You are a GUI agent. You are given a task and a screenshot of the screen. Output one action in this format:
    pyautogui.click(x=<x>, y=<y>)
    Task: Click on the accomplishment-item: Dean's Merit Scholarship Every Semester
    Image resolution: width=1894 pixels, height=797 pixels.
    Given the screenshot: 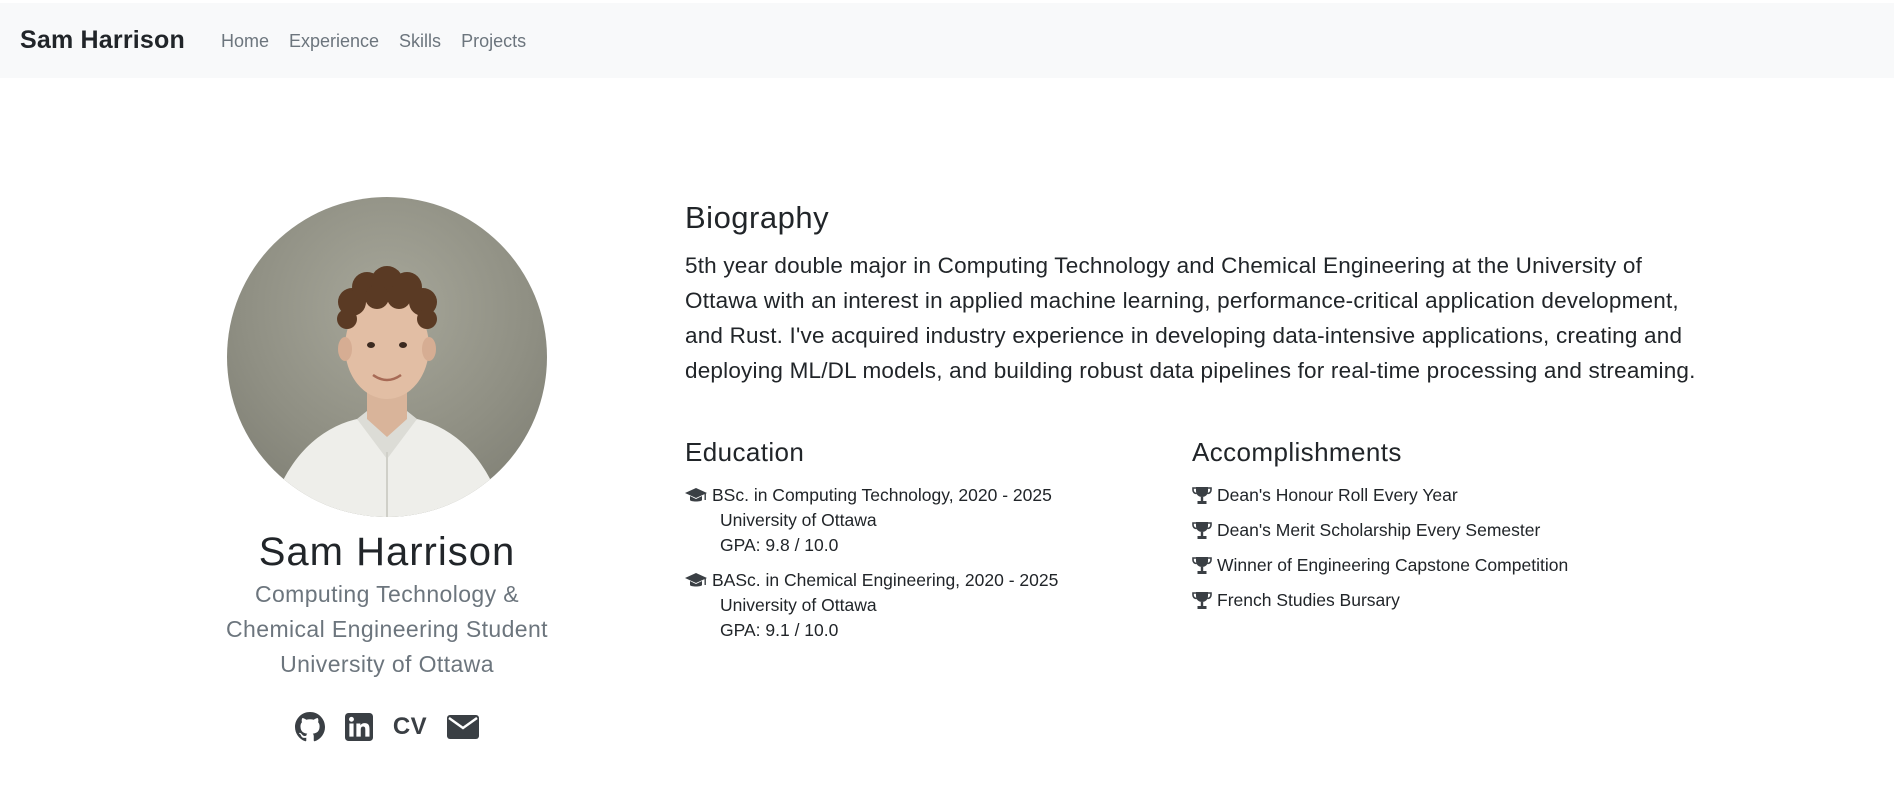 What is the action you would take?
    pyautogui.click(x=1447, y=530)
    